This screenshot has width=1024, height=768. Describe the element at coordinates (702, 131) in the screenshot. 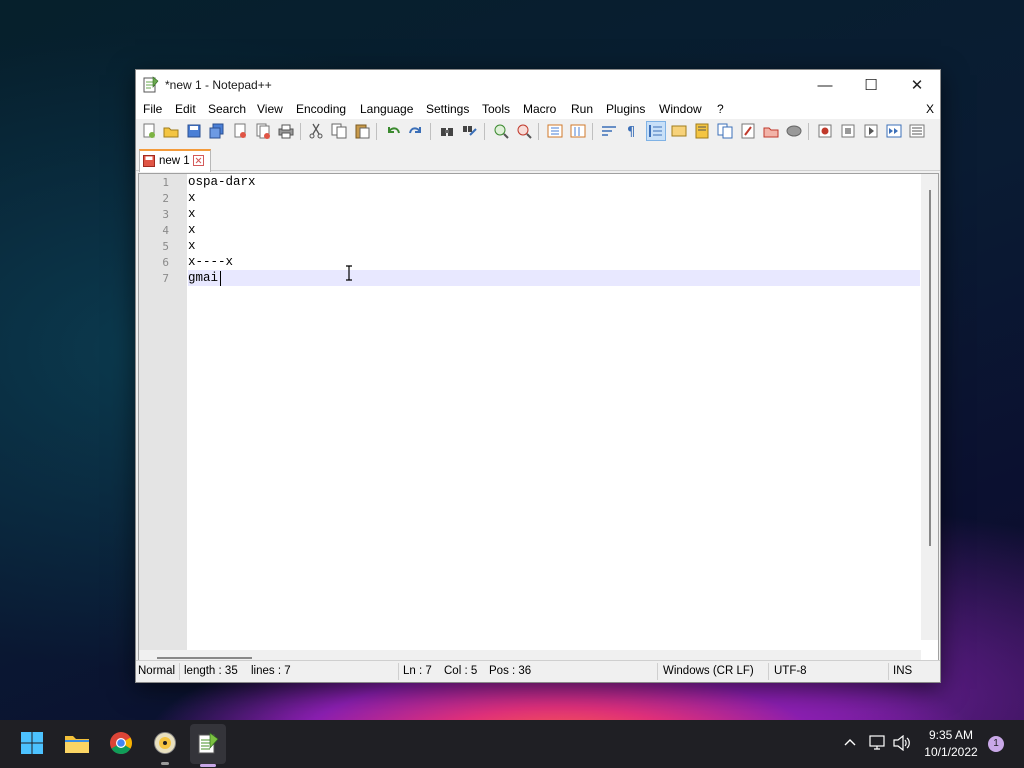

I see `document-map-icon` at that location.